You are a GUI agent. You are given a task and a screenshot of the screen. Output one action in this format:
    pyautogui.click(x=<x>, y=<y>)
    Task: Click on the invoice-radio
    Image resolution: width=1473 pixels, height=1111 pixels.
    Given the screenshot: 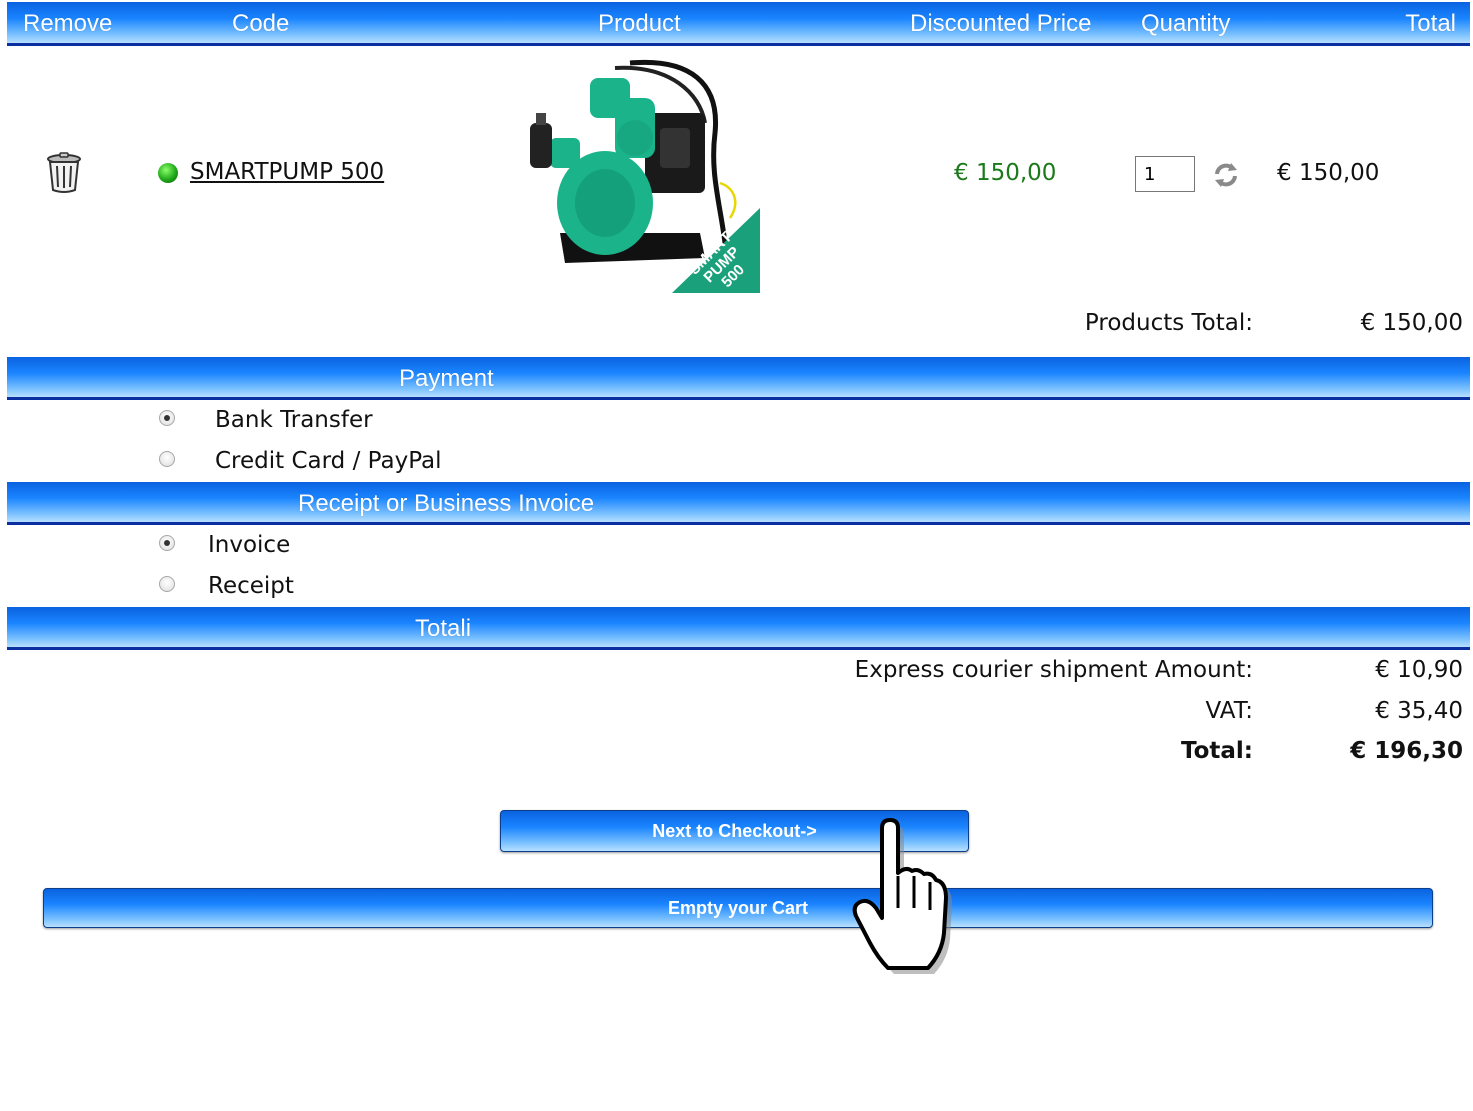 What is the action you would take?
    pyautogui.click(x=167, y=543)
    